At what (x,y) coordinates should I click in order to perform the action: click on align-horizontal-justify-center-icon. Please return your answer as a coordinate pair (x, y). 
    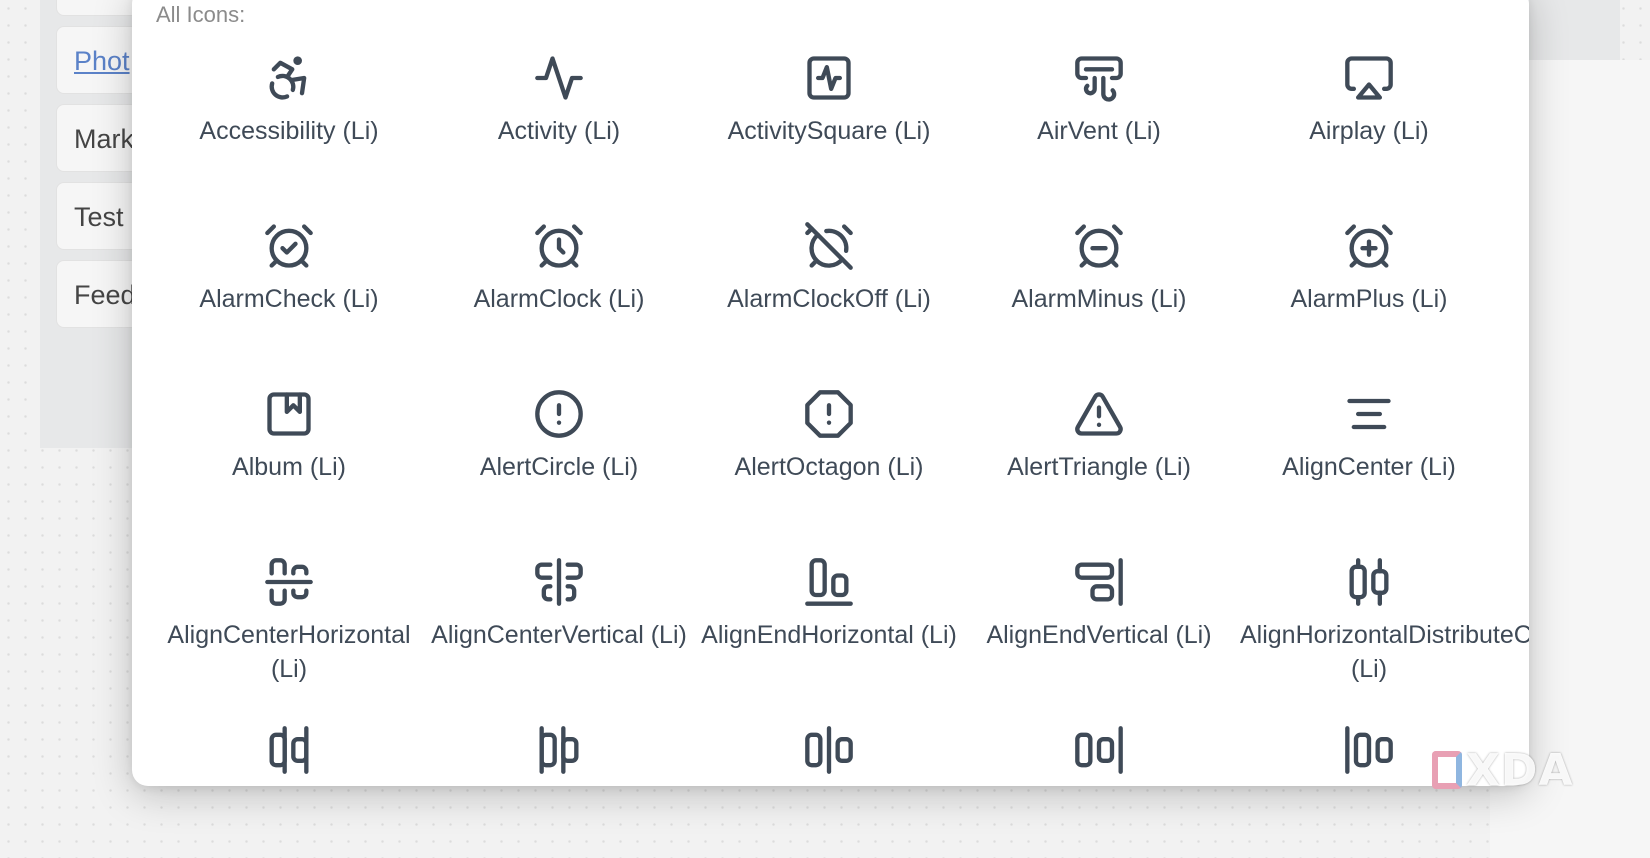
    Looking at the image, I should click on (829, 750).